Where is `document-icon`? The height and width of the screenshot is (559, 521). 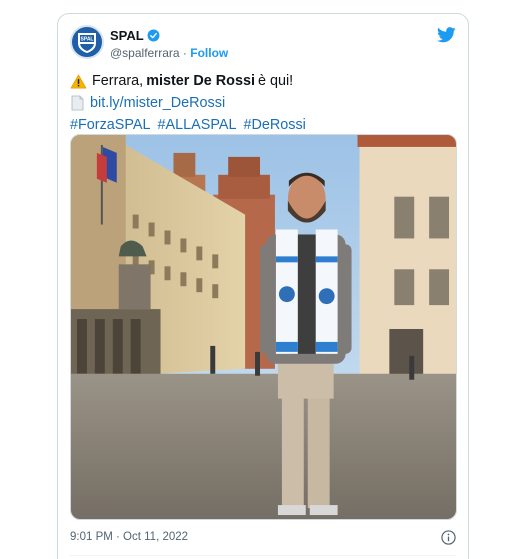
document-icon is located at coordinates (77, 103).